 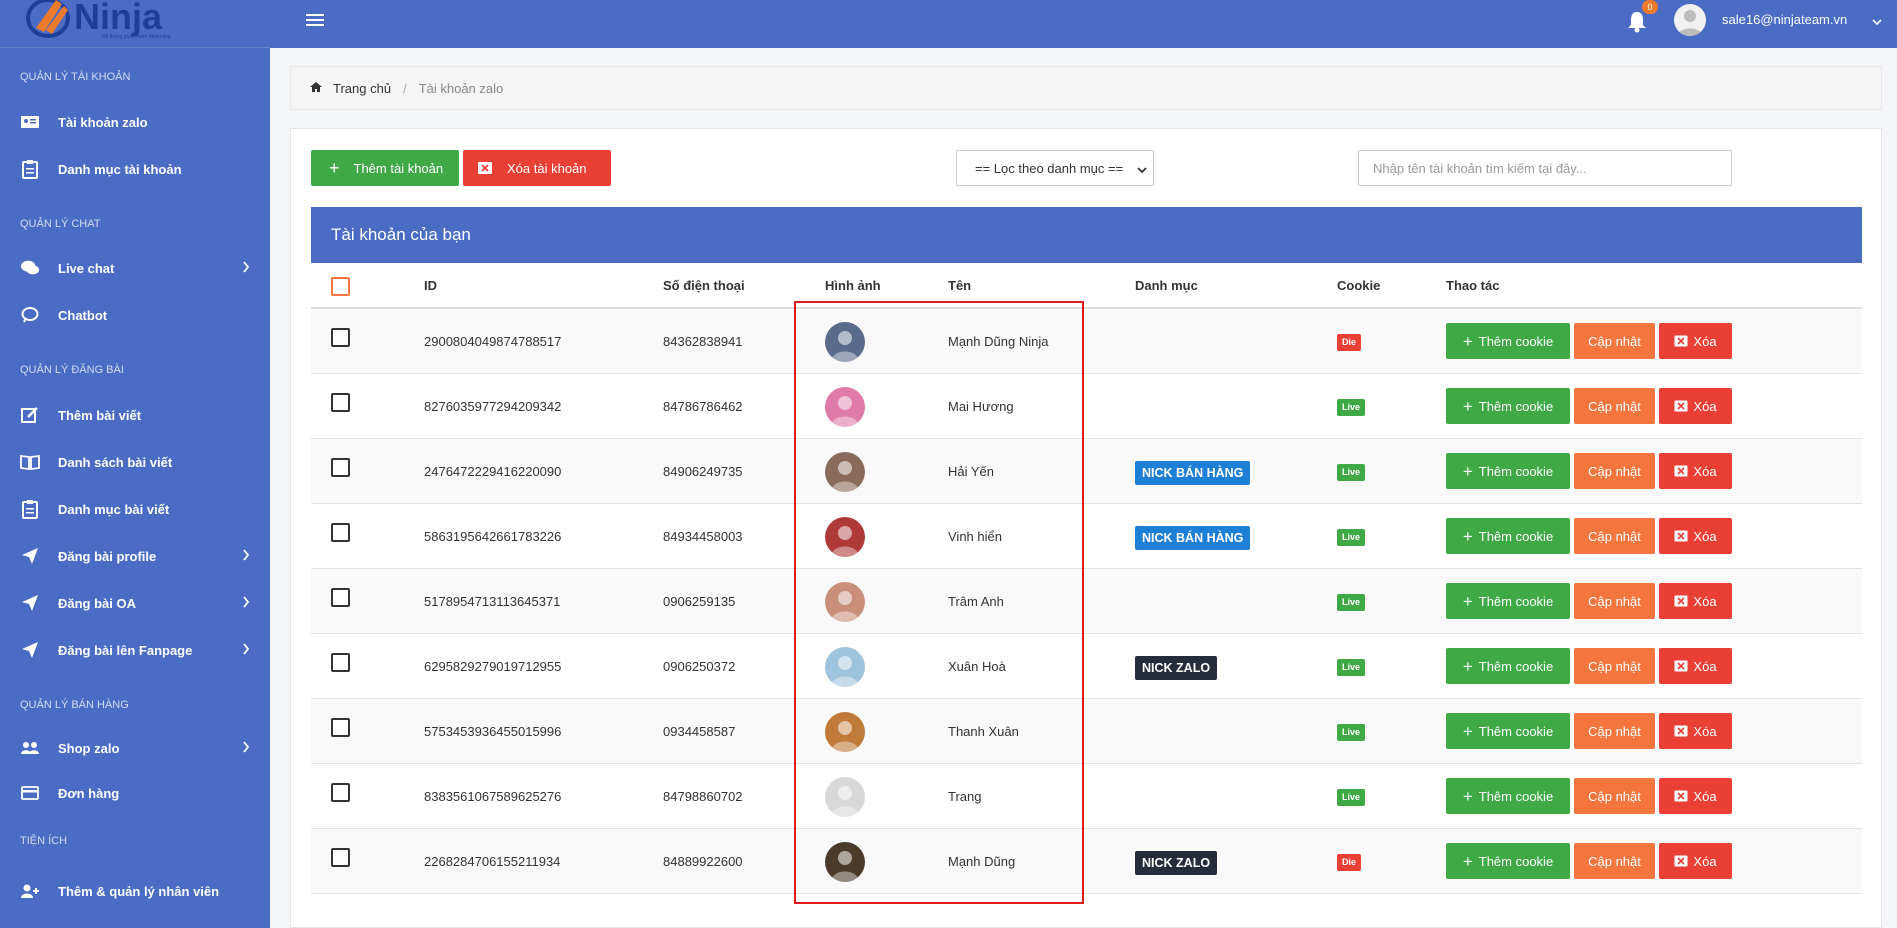 I want to click on sidebar-item-label: Đơn hàng, so click(x=89, y=793).